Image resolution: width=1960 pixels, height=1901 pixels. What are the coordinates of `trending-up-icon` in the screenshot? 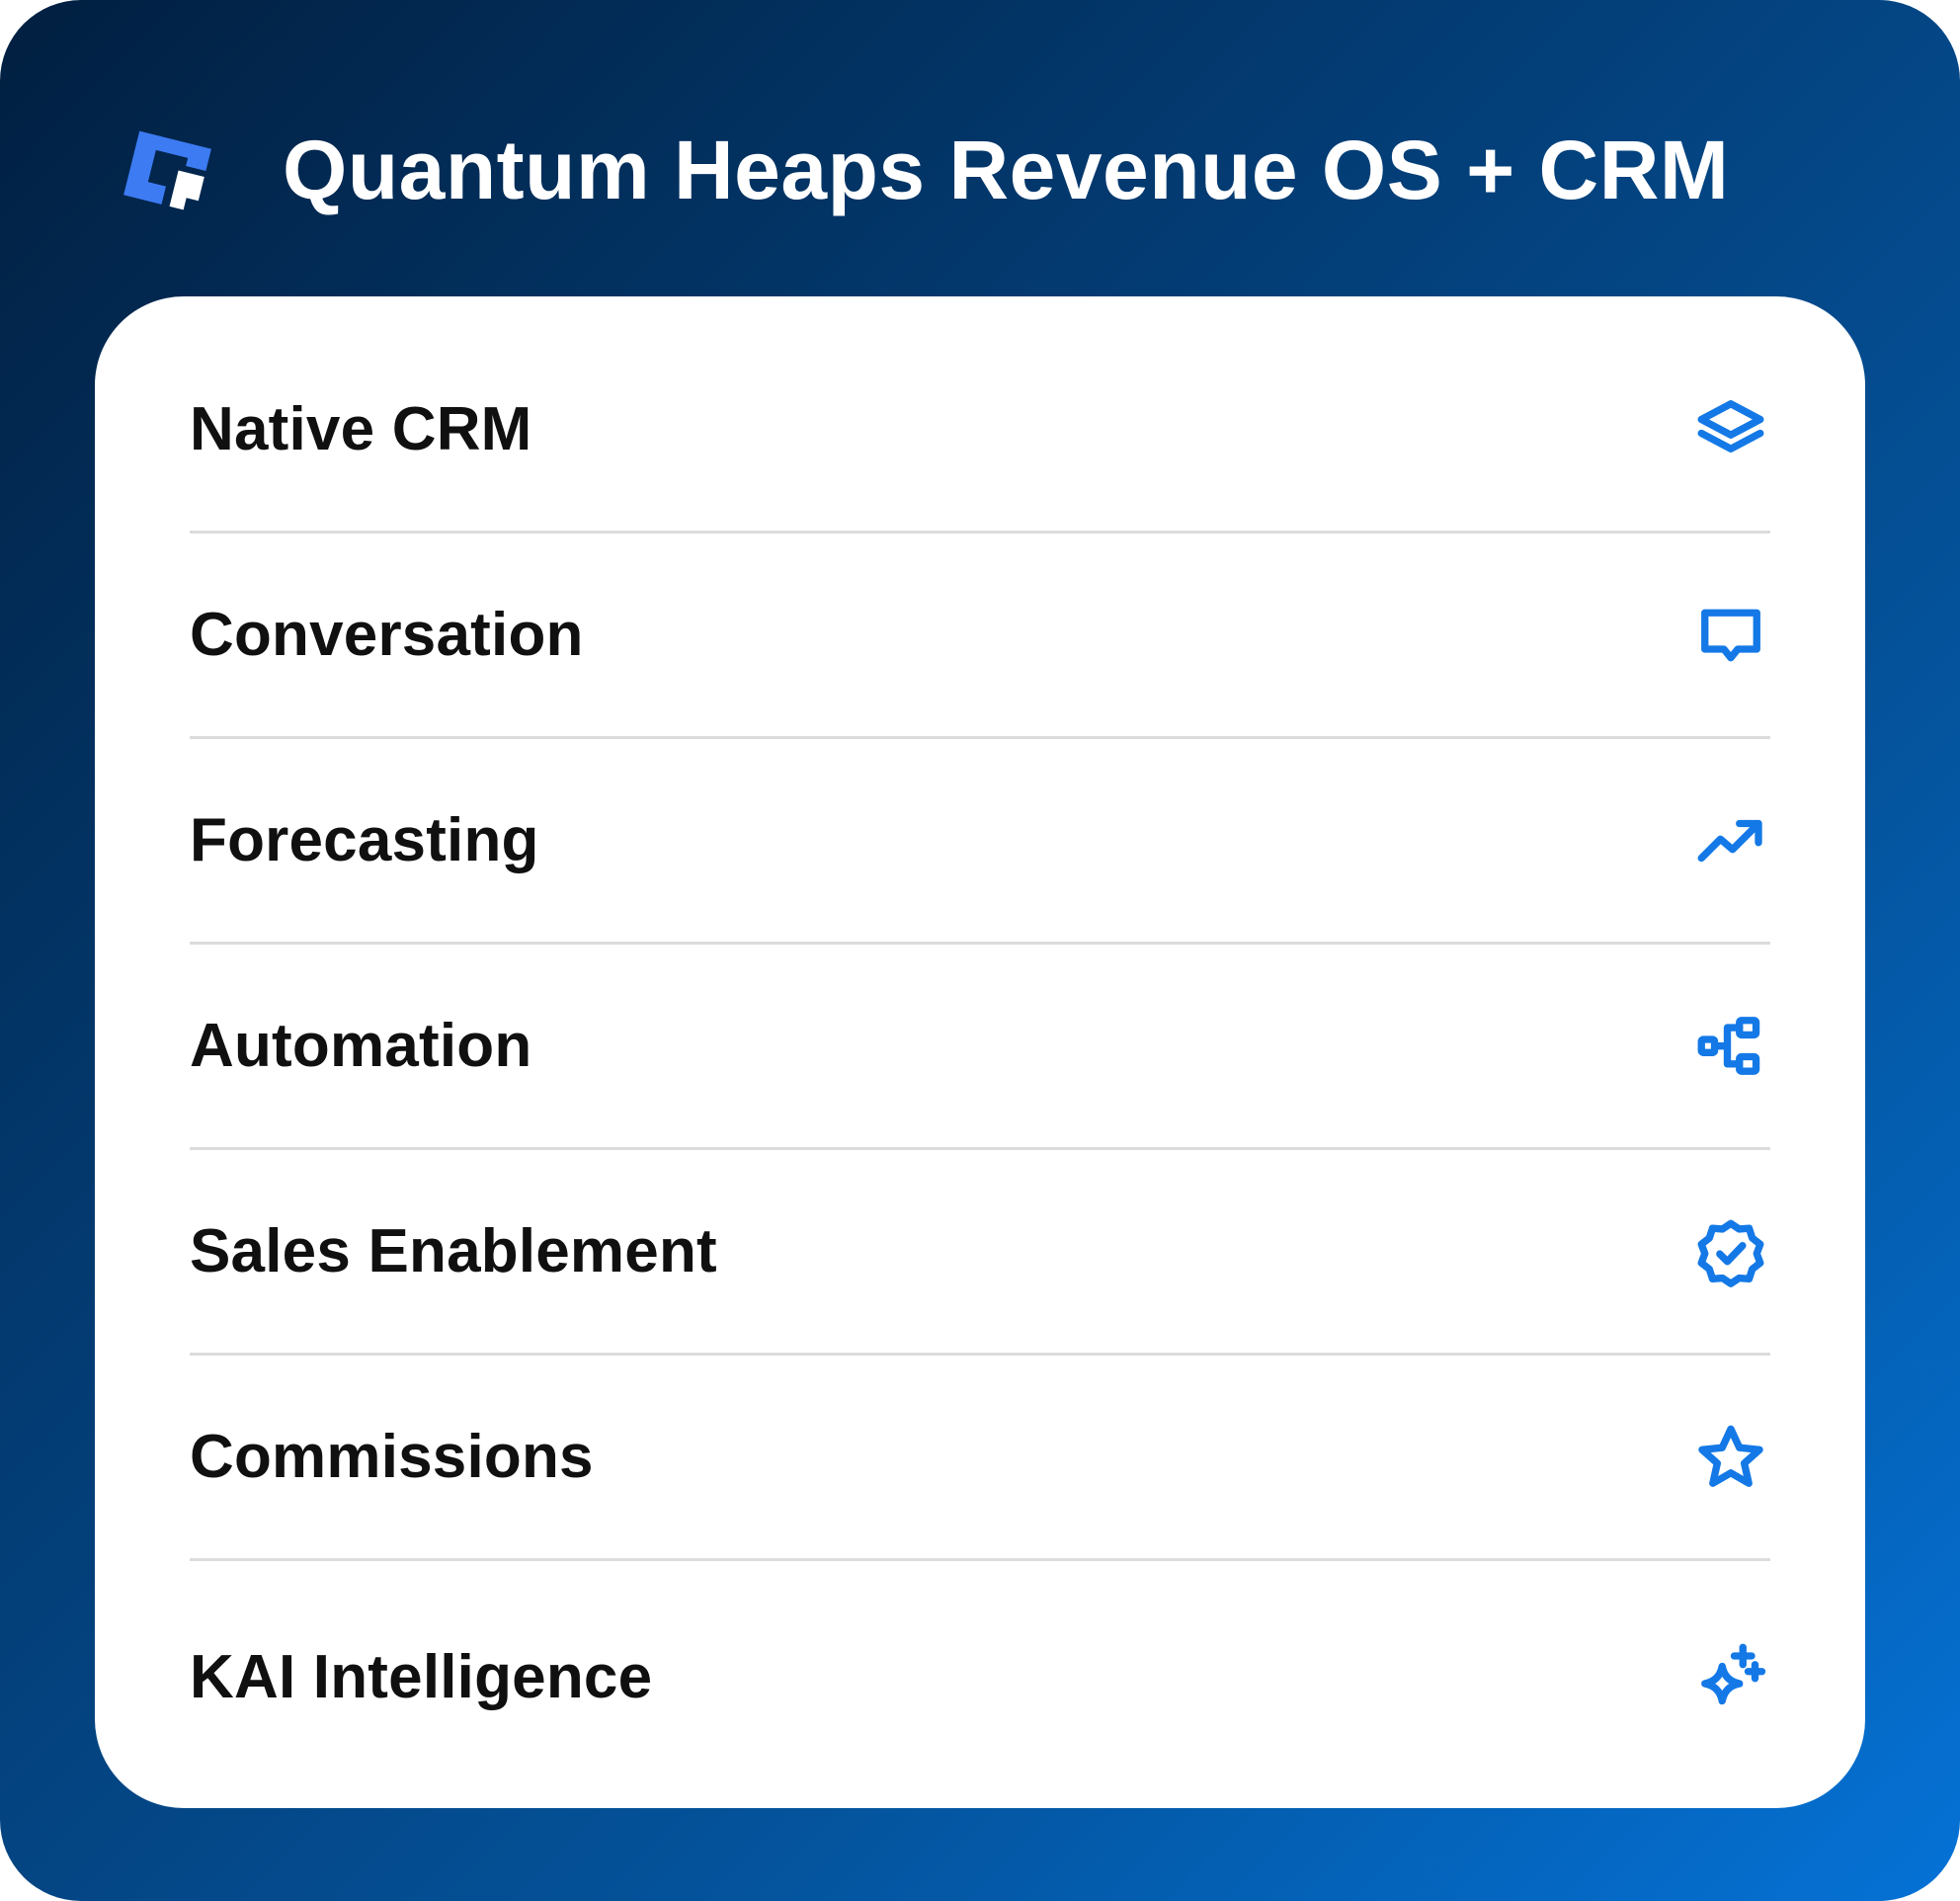 It's located at (1730, 840).